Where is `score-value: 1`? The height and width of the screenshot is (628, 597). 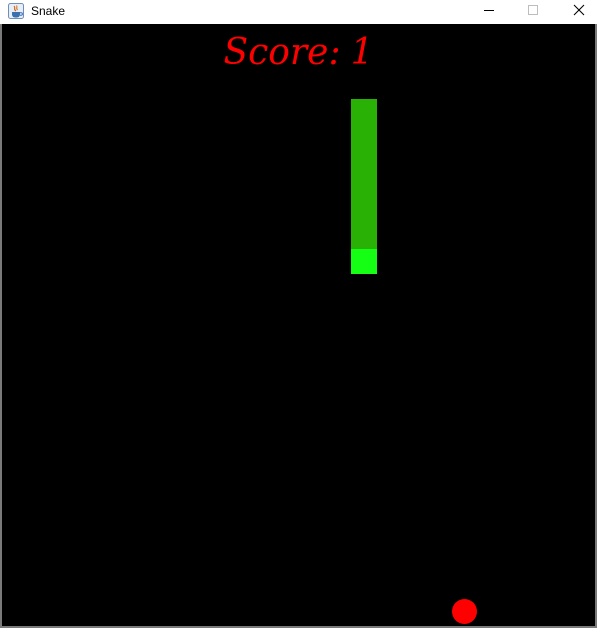
score-value: 1 is located at coordinates (362, 52).